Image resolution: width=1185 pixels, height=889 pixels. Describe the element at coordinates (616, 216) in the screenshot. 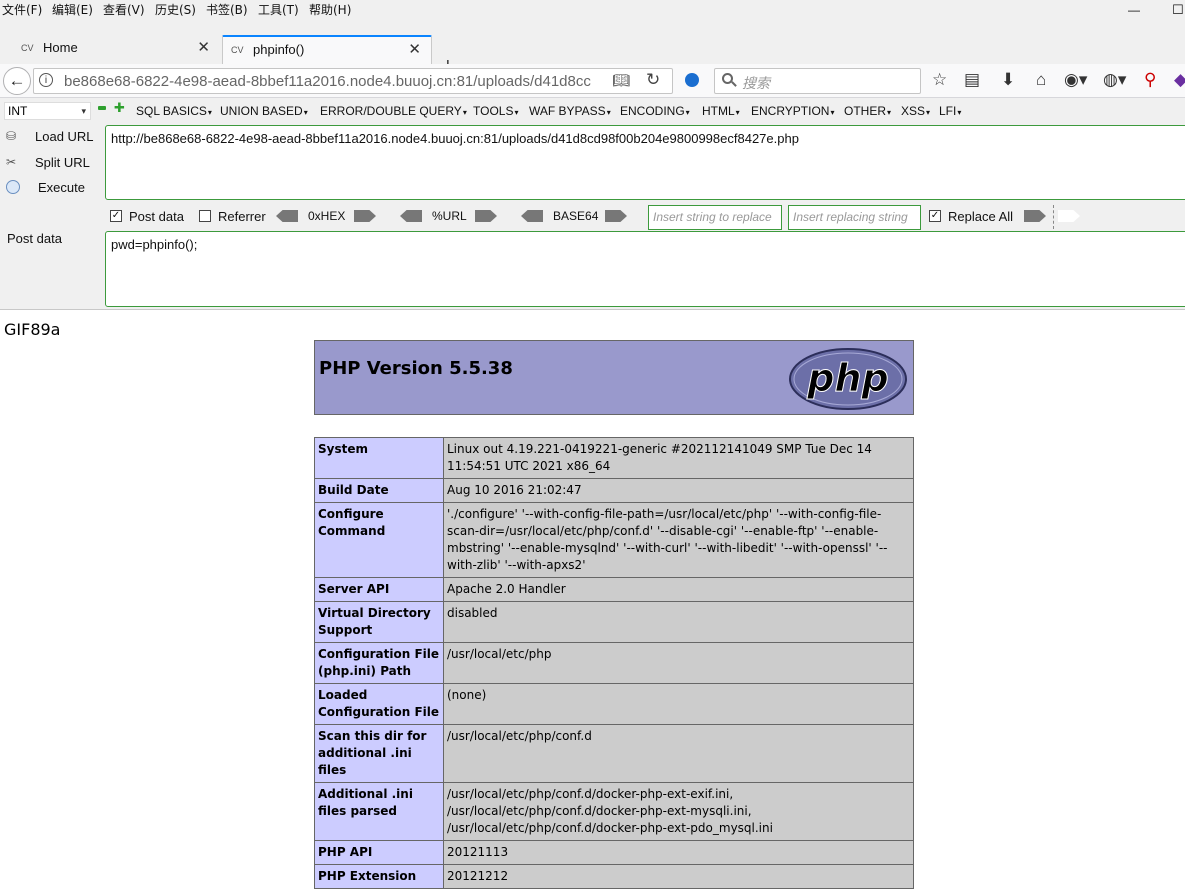

I see `base64-encode-arrow-icon` at that location.